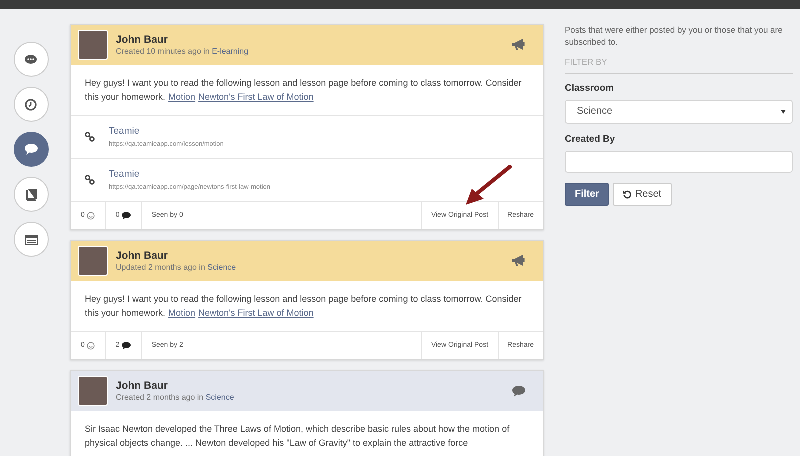 The height and width of the screenshot is (456, 800). Describe the element at coordinates (307, 433) in the screenshot. I see `post-text: Sir Isaac Newton developed the Three Laws of Motion, which describe basic rules about how the motion of physical objects change. ... Newton developed his "Law of Gravity" to explain the attractive force` at that location.